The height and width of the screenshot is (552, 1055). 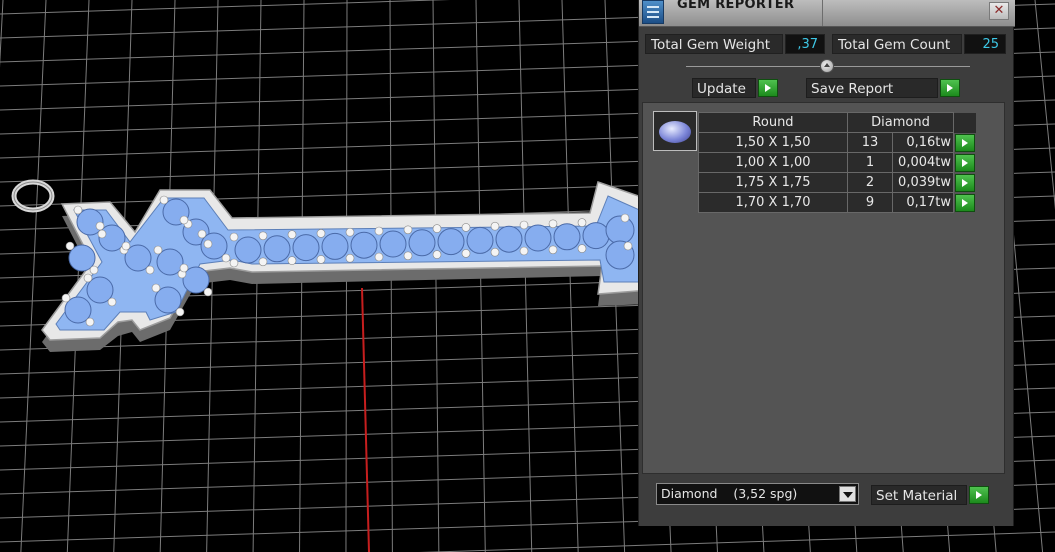 What do you see at coordinates (827, 13) in the screenshot?
I see `title-bar: GEM REPORTER ✕` at bounding box center [827, 13].